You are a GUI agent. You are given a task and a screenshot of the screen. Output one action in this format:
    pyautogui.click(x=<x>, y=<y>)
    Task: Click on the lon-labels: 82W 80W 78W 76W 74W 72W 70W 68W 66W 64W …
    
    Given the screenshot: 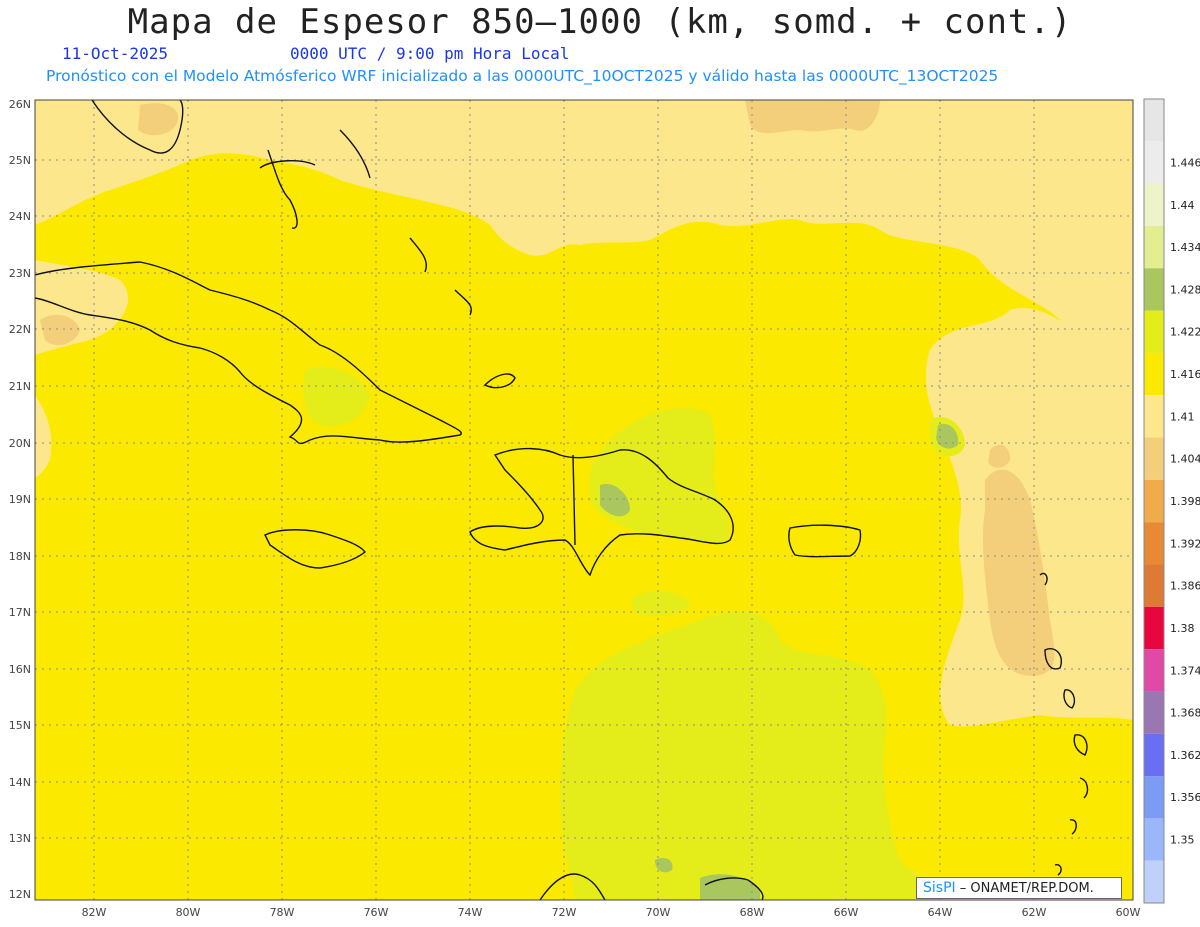 What is the action you would take?
    pyautogui.click(x=611, y=912)
    